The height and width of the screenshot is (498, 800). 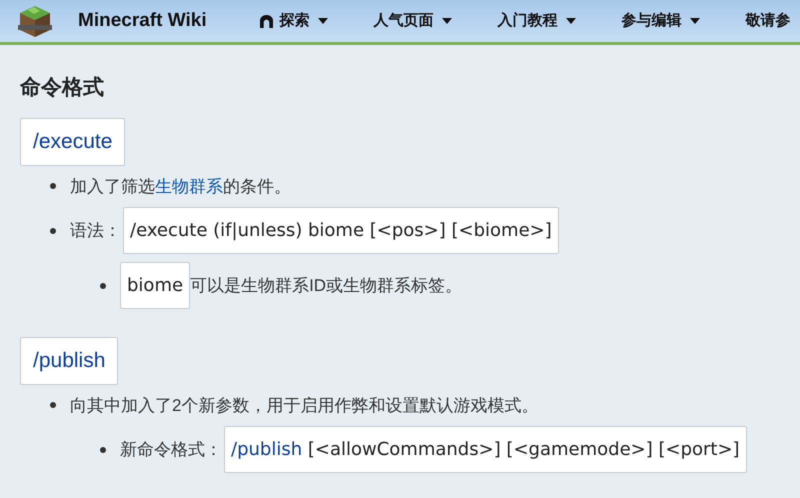 I want to click on command-link: /publish, so click(x=266, y=449).